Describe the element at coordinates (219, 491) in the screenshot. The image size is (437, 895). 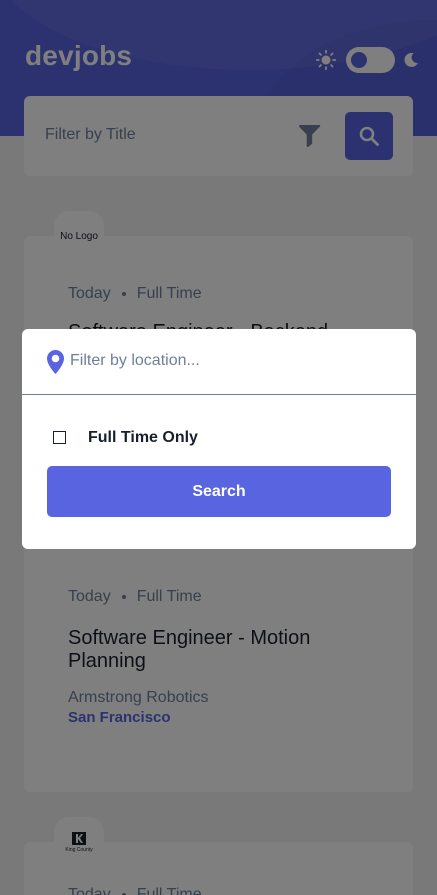
I see `search-button: Search` at that location.